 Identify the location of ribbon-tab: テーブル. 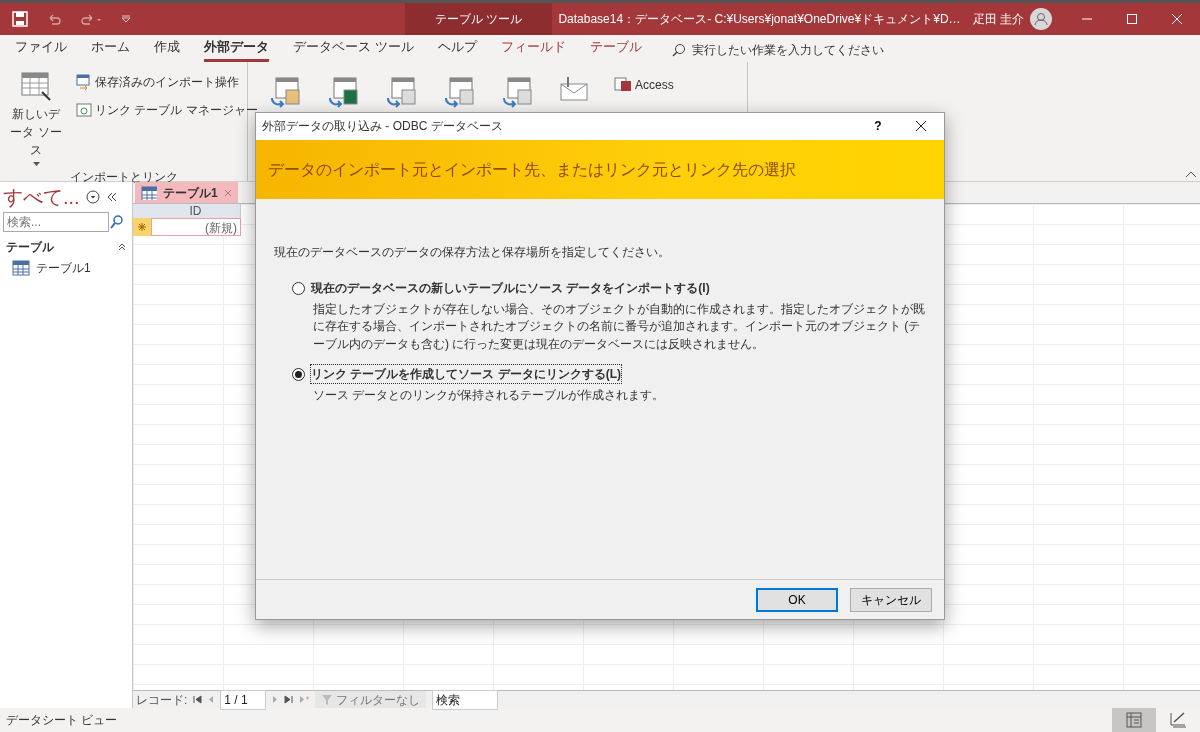
(615, 48).